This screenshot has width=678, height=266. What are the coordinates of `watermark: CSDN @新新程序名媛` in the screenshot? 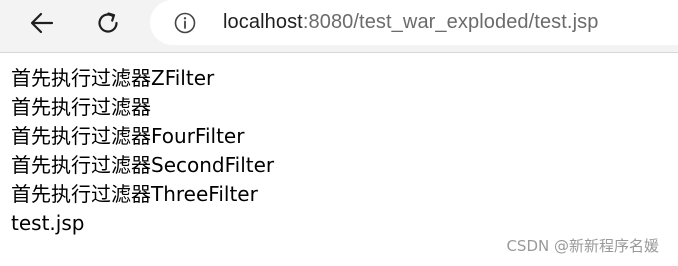 It's located at (582, 246).